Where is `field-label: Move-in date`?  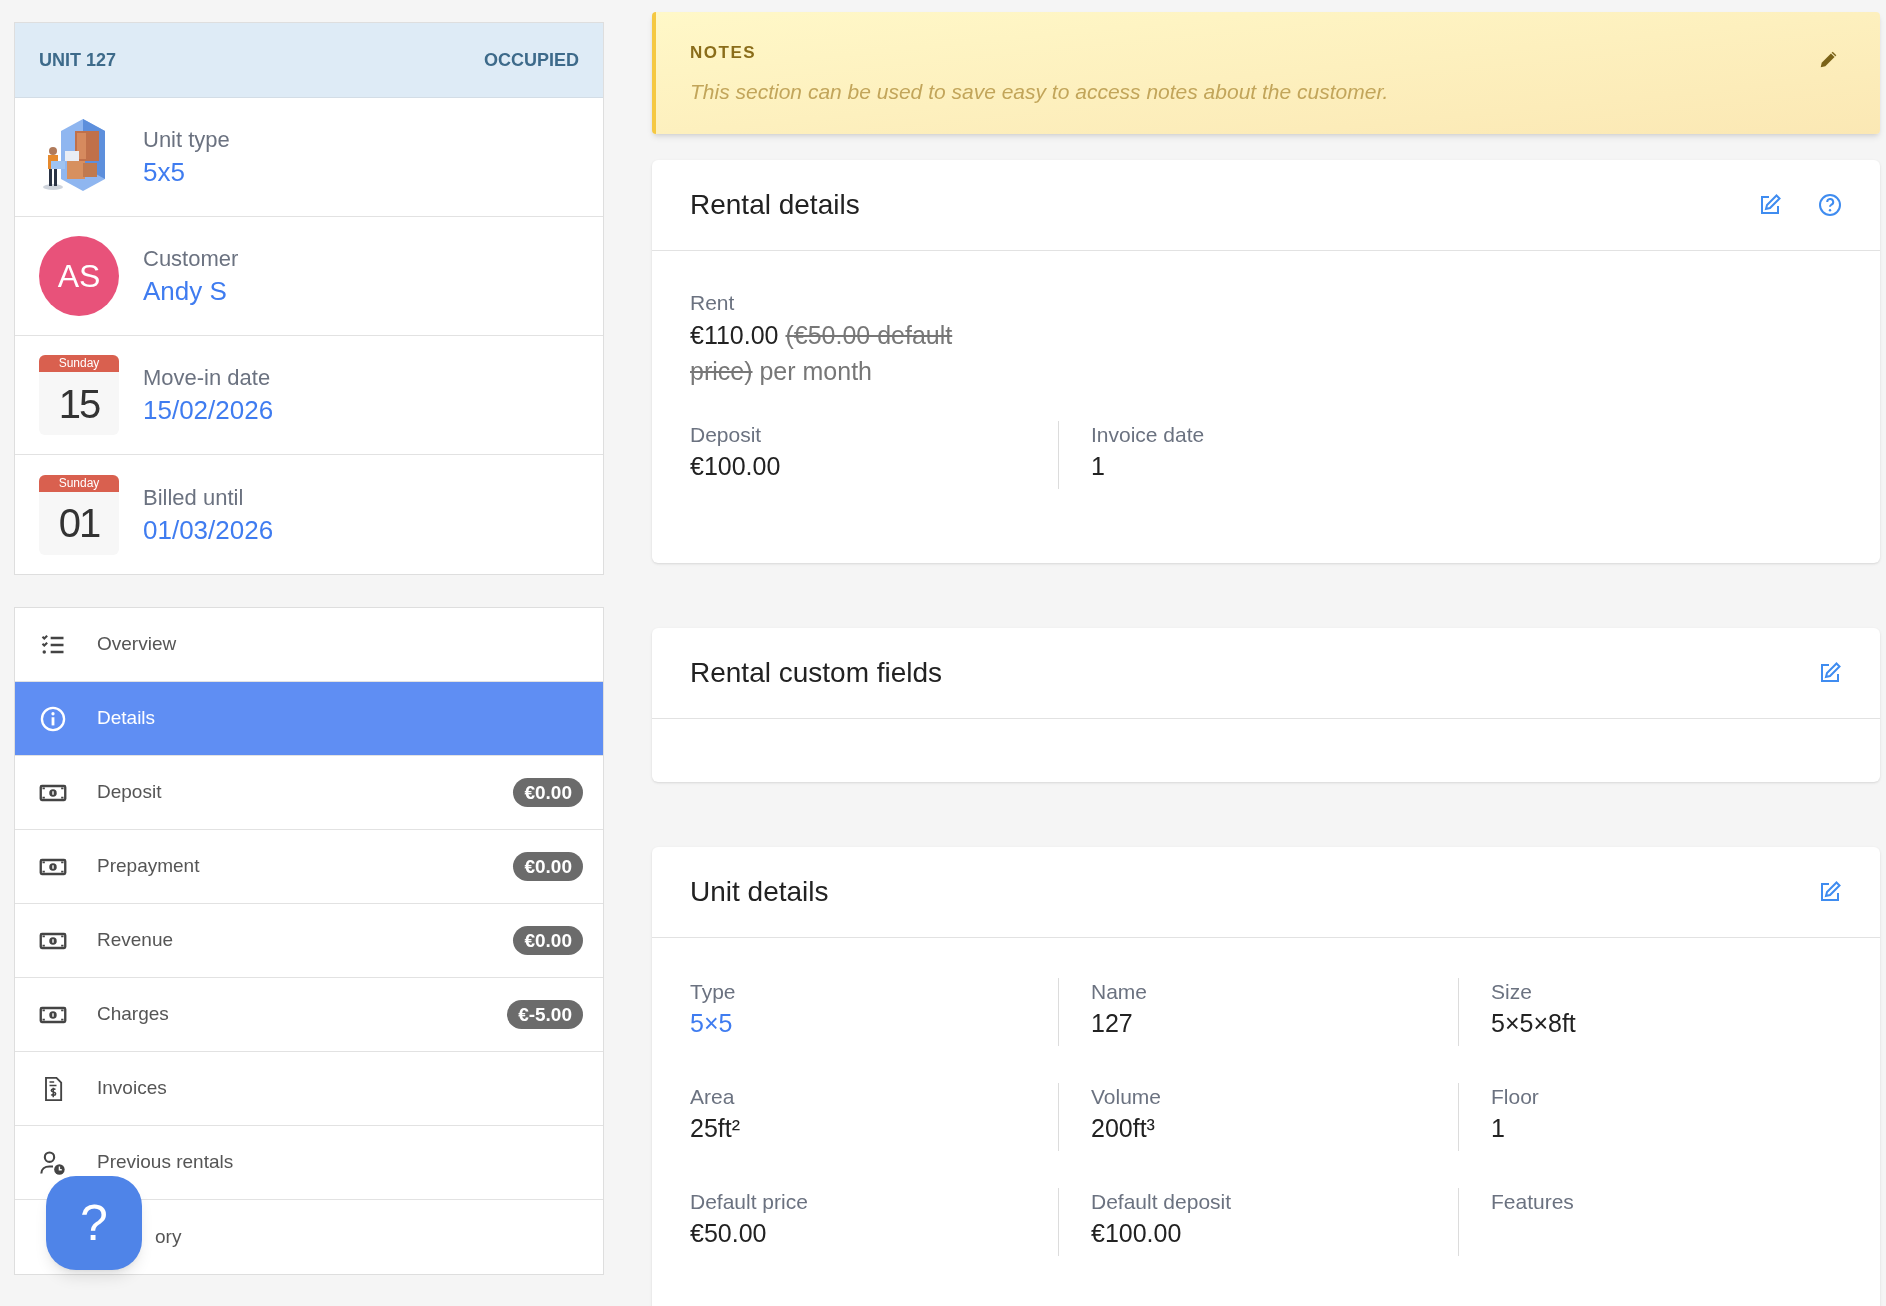
field-label: Move-in date is located at coordinates (207, 378).